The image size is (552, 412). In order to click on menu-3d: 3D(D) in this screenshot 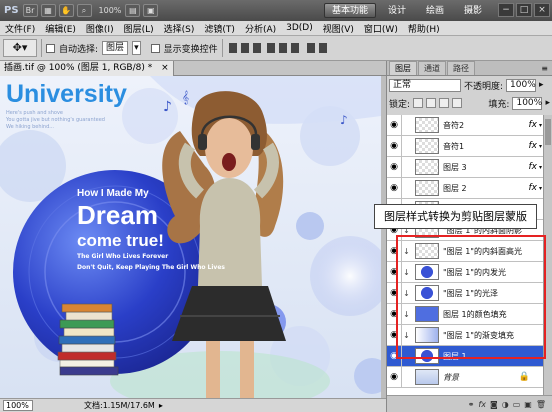, I will do `click(299, 28)`.